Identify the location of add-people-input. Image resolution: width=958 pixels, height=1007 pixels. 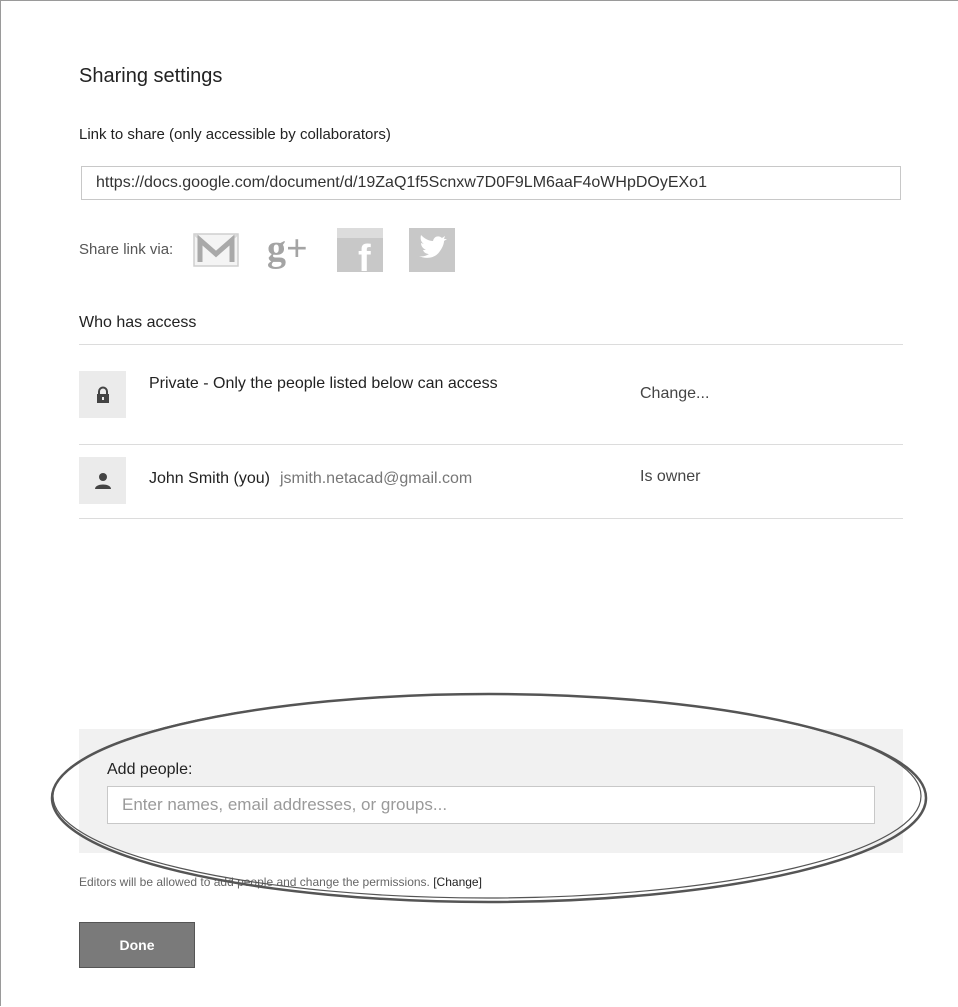
(491, 805).